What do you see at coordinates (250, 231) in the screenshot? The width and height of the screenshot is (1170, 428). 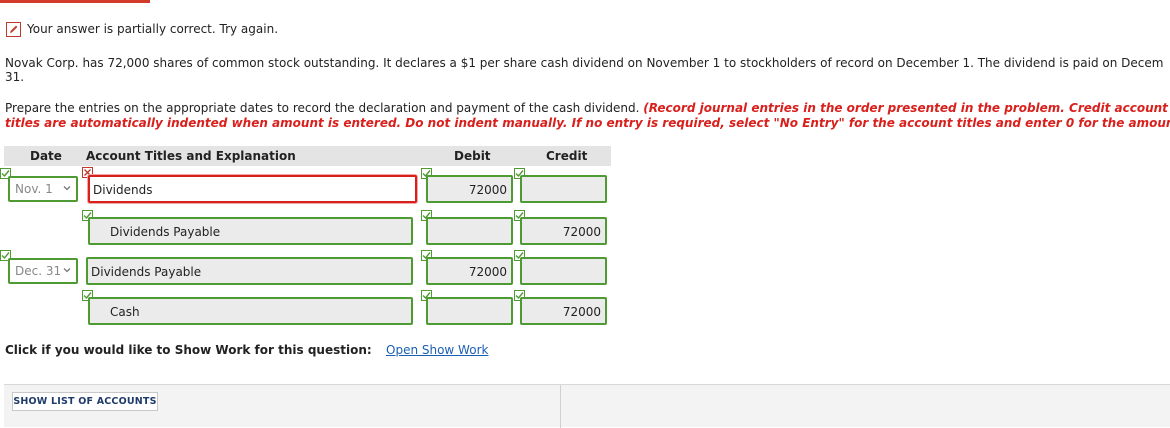 I see `account-input-row-2: Dividends Payable` at bounding box center [250, 231].